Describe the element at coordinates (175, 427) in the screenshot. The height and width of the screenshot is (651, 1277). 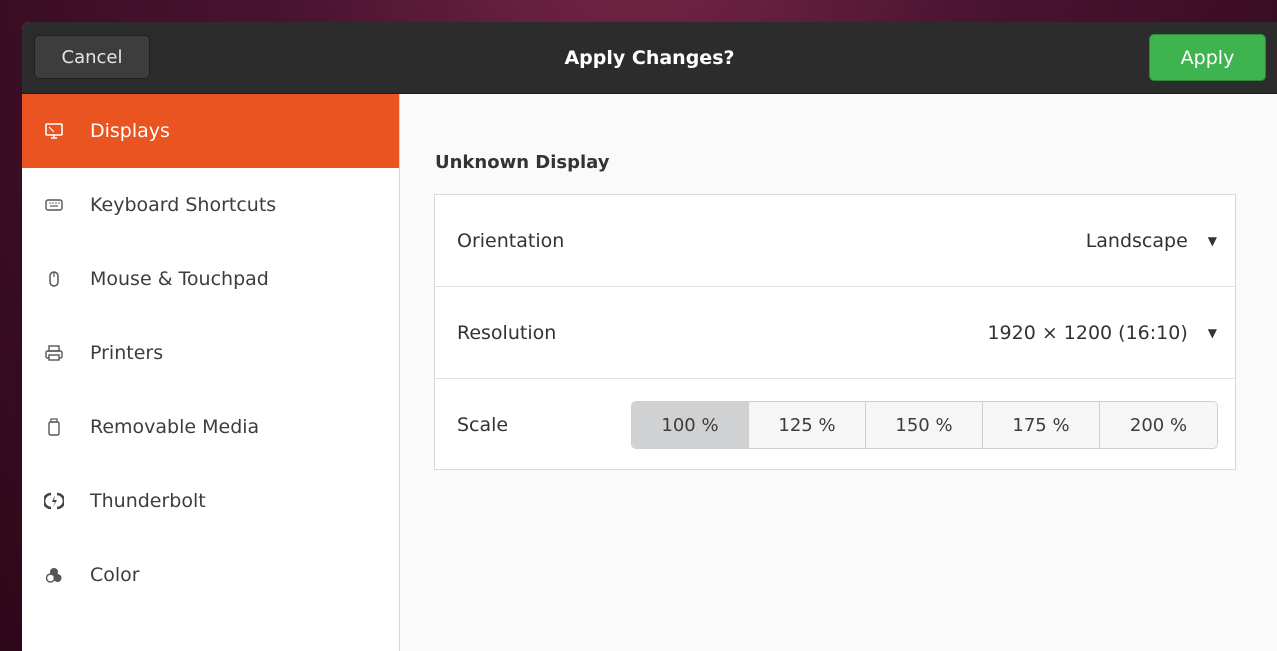
I see `sidebar-item-label: Removable Media` at that location.